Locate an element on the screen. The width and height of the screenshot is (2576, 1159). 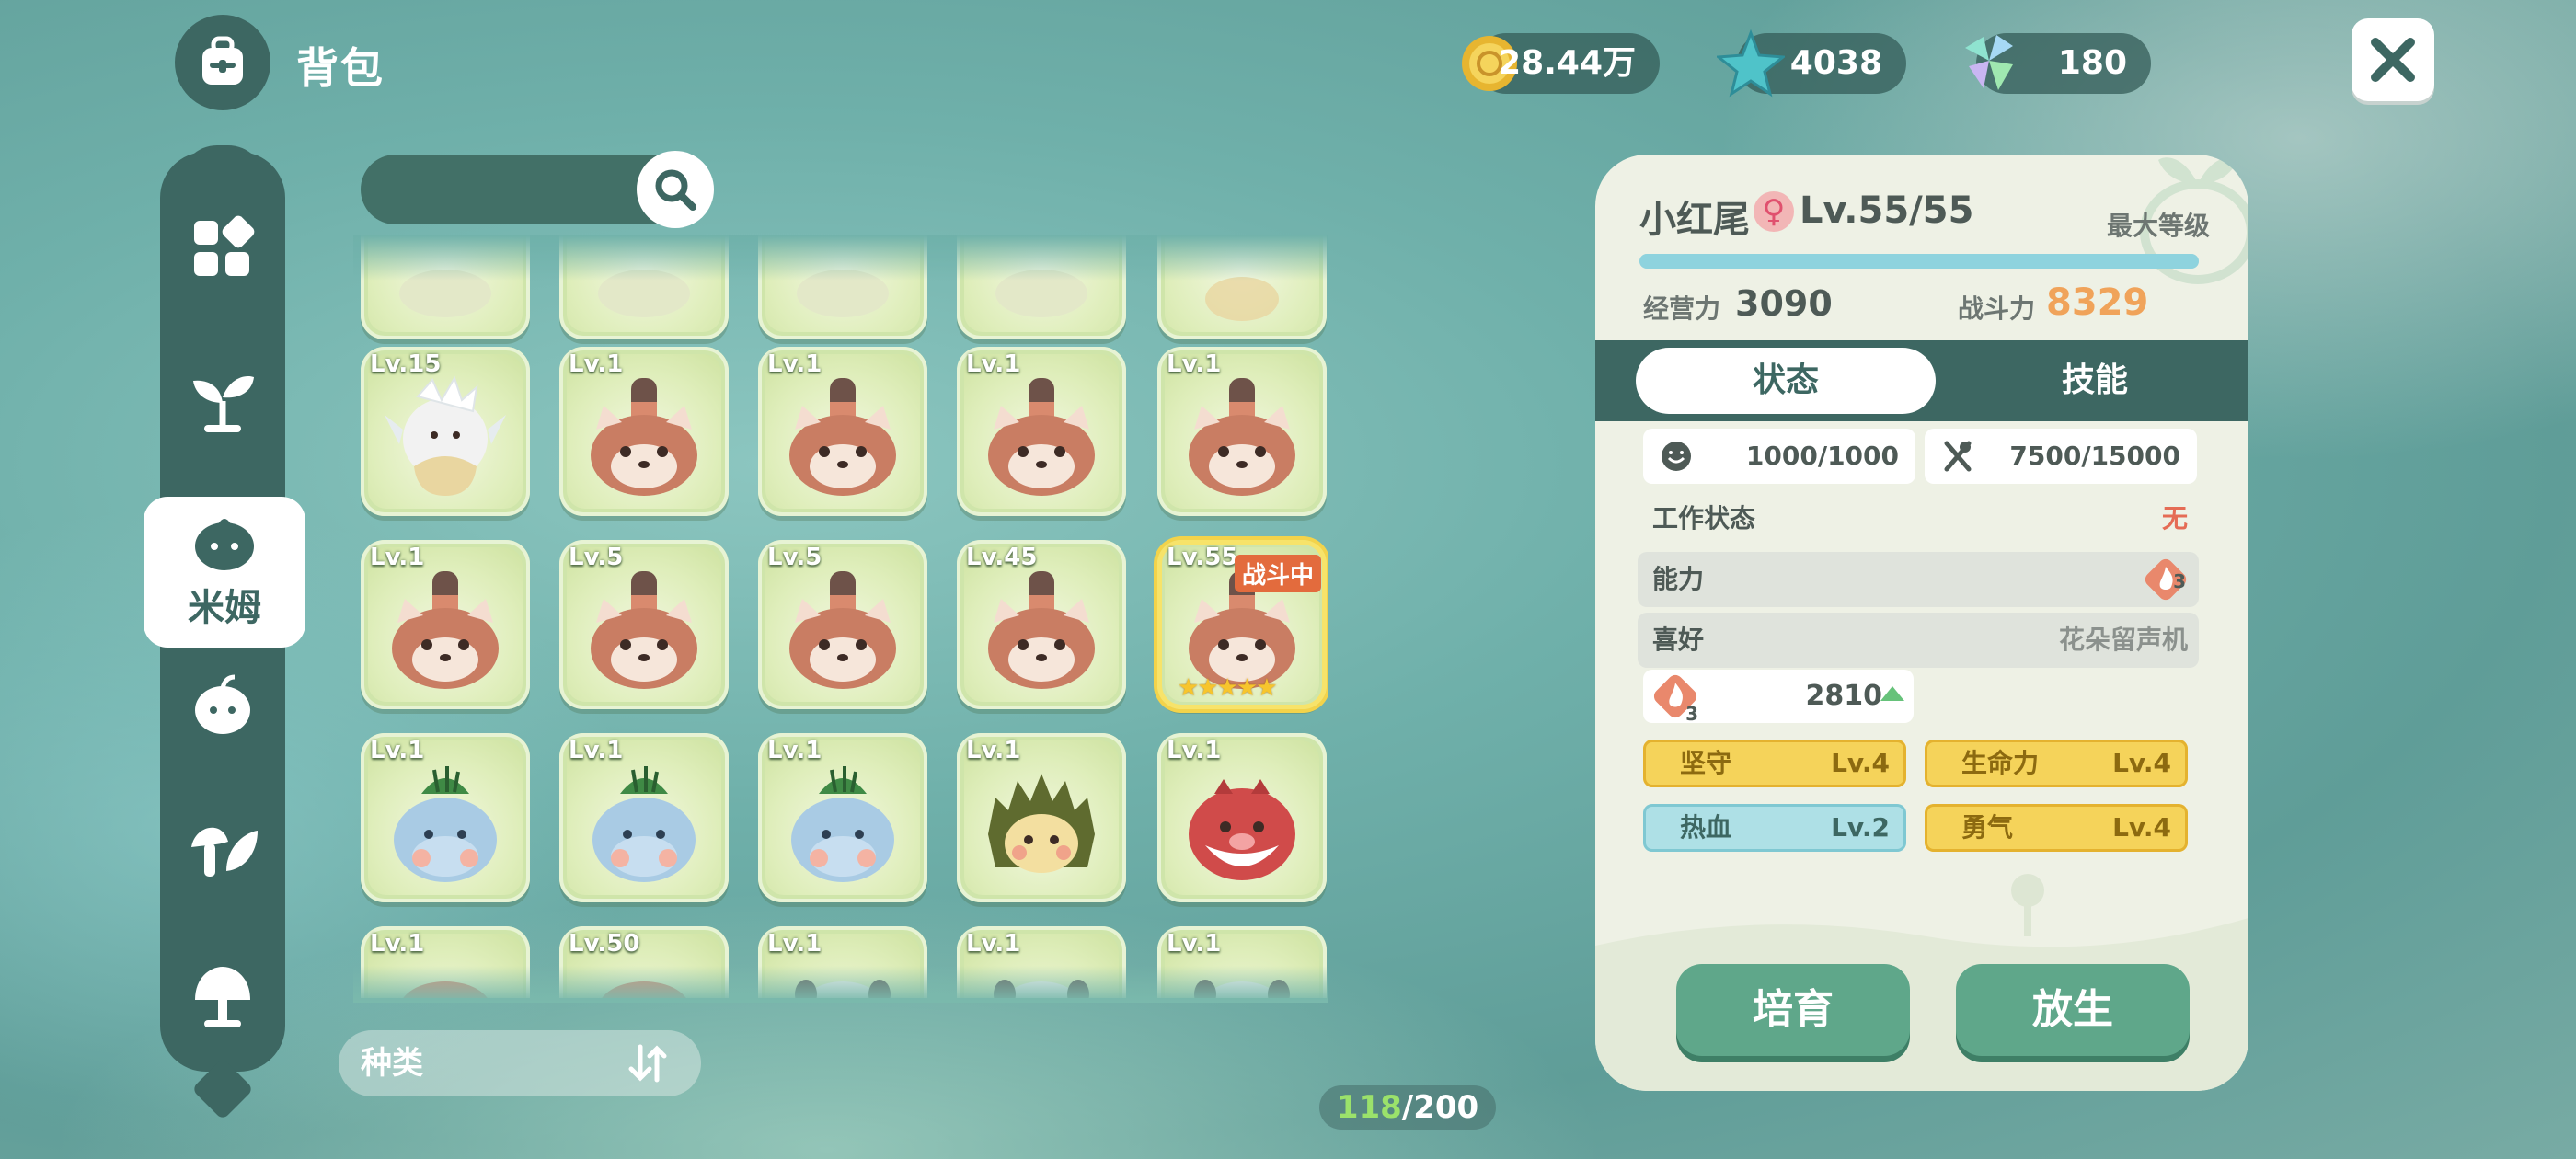
sidebar-item-fruits is located at coordinates (222, 703).